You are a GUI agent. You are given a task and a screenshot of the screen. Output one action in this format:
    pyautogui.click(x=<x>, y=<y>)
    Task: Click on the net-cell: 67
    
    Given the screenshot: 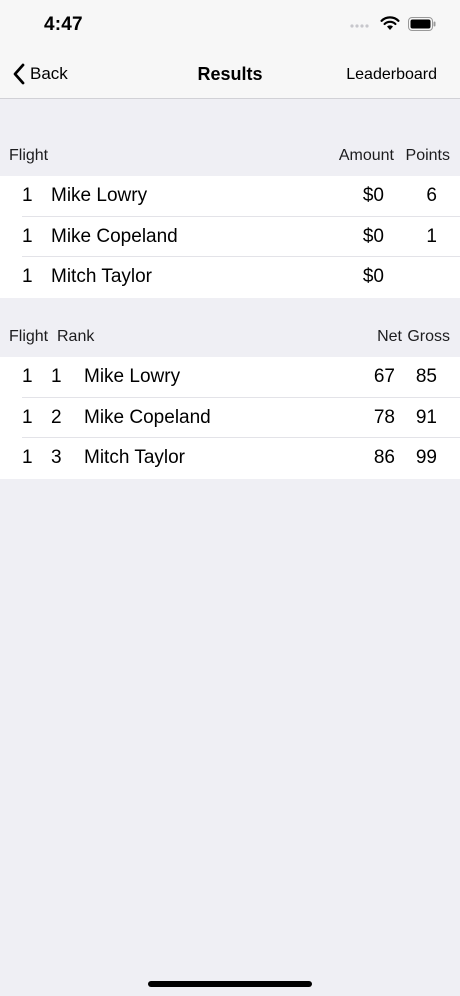 What is the action you would take?
    pyautogui.click(x=384, y=376)
    